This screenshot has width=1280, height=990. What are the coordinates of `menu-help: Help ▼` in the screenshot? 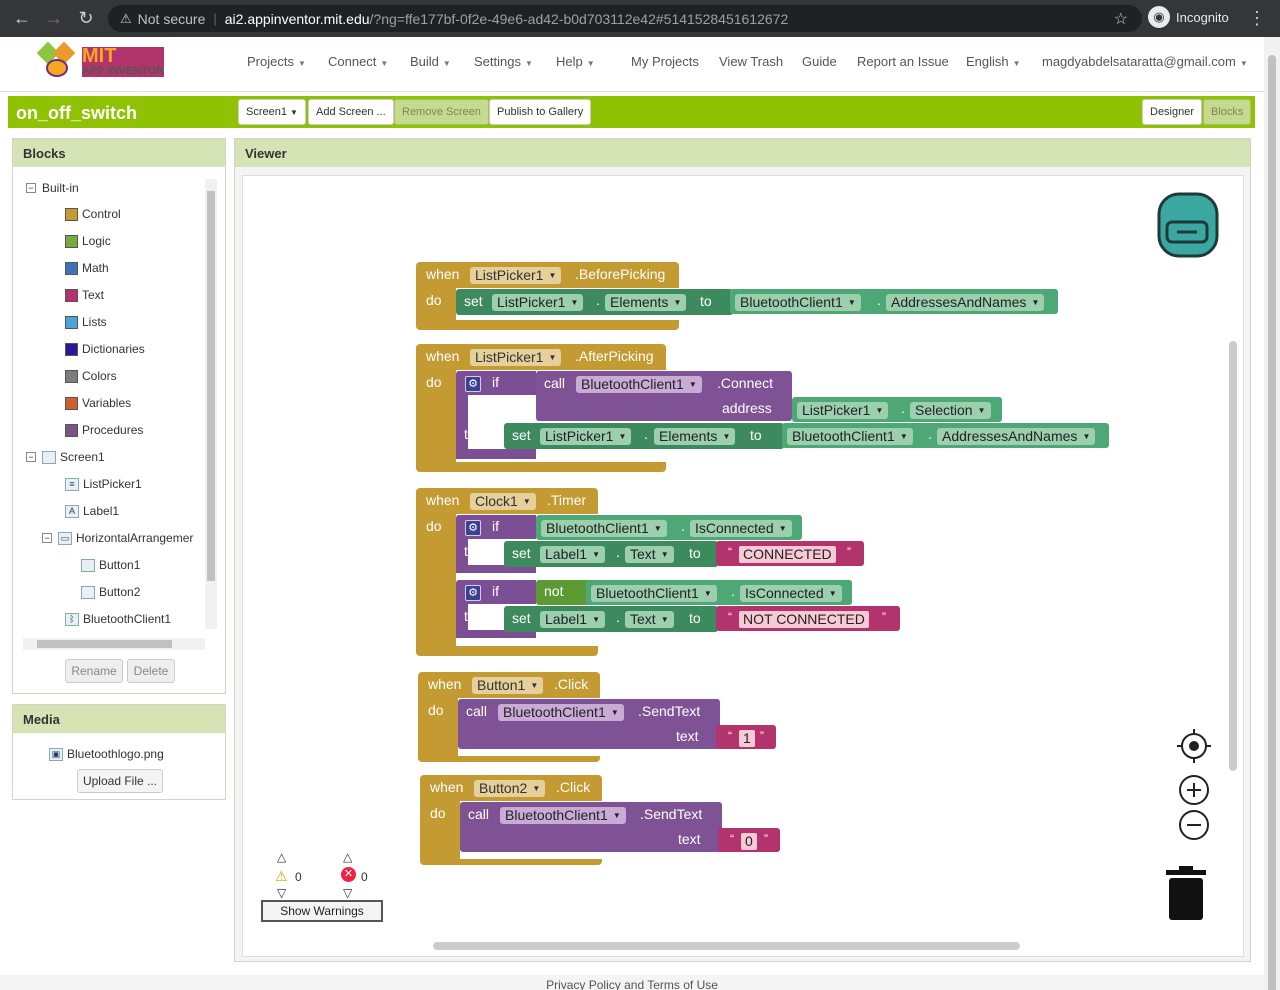 It's located at (575, 61).